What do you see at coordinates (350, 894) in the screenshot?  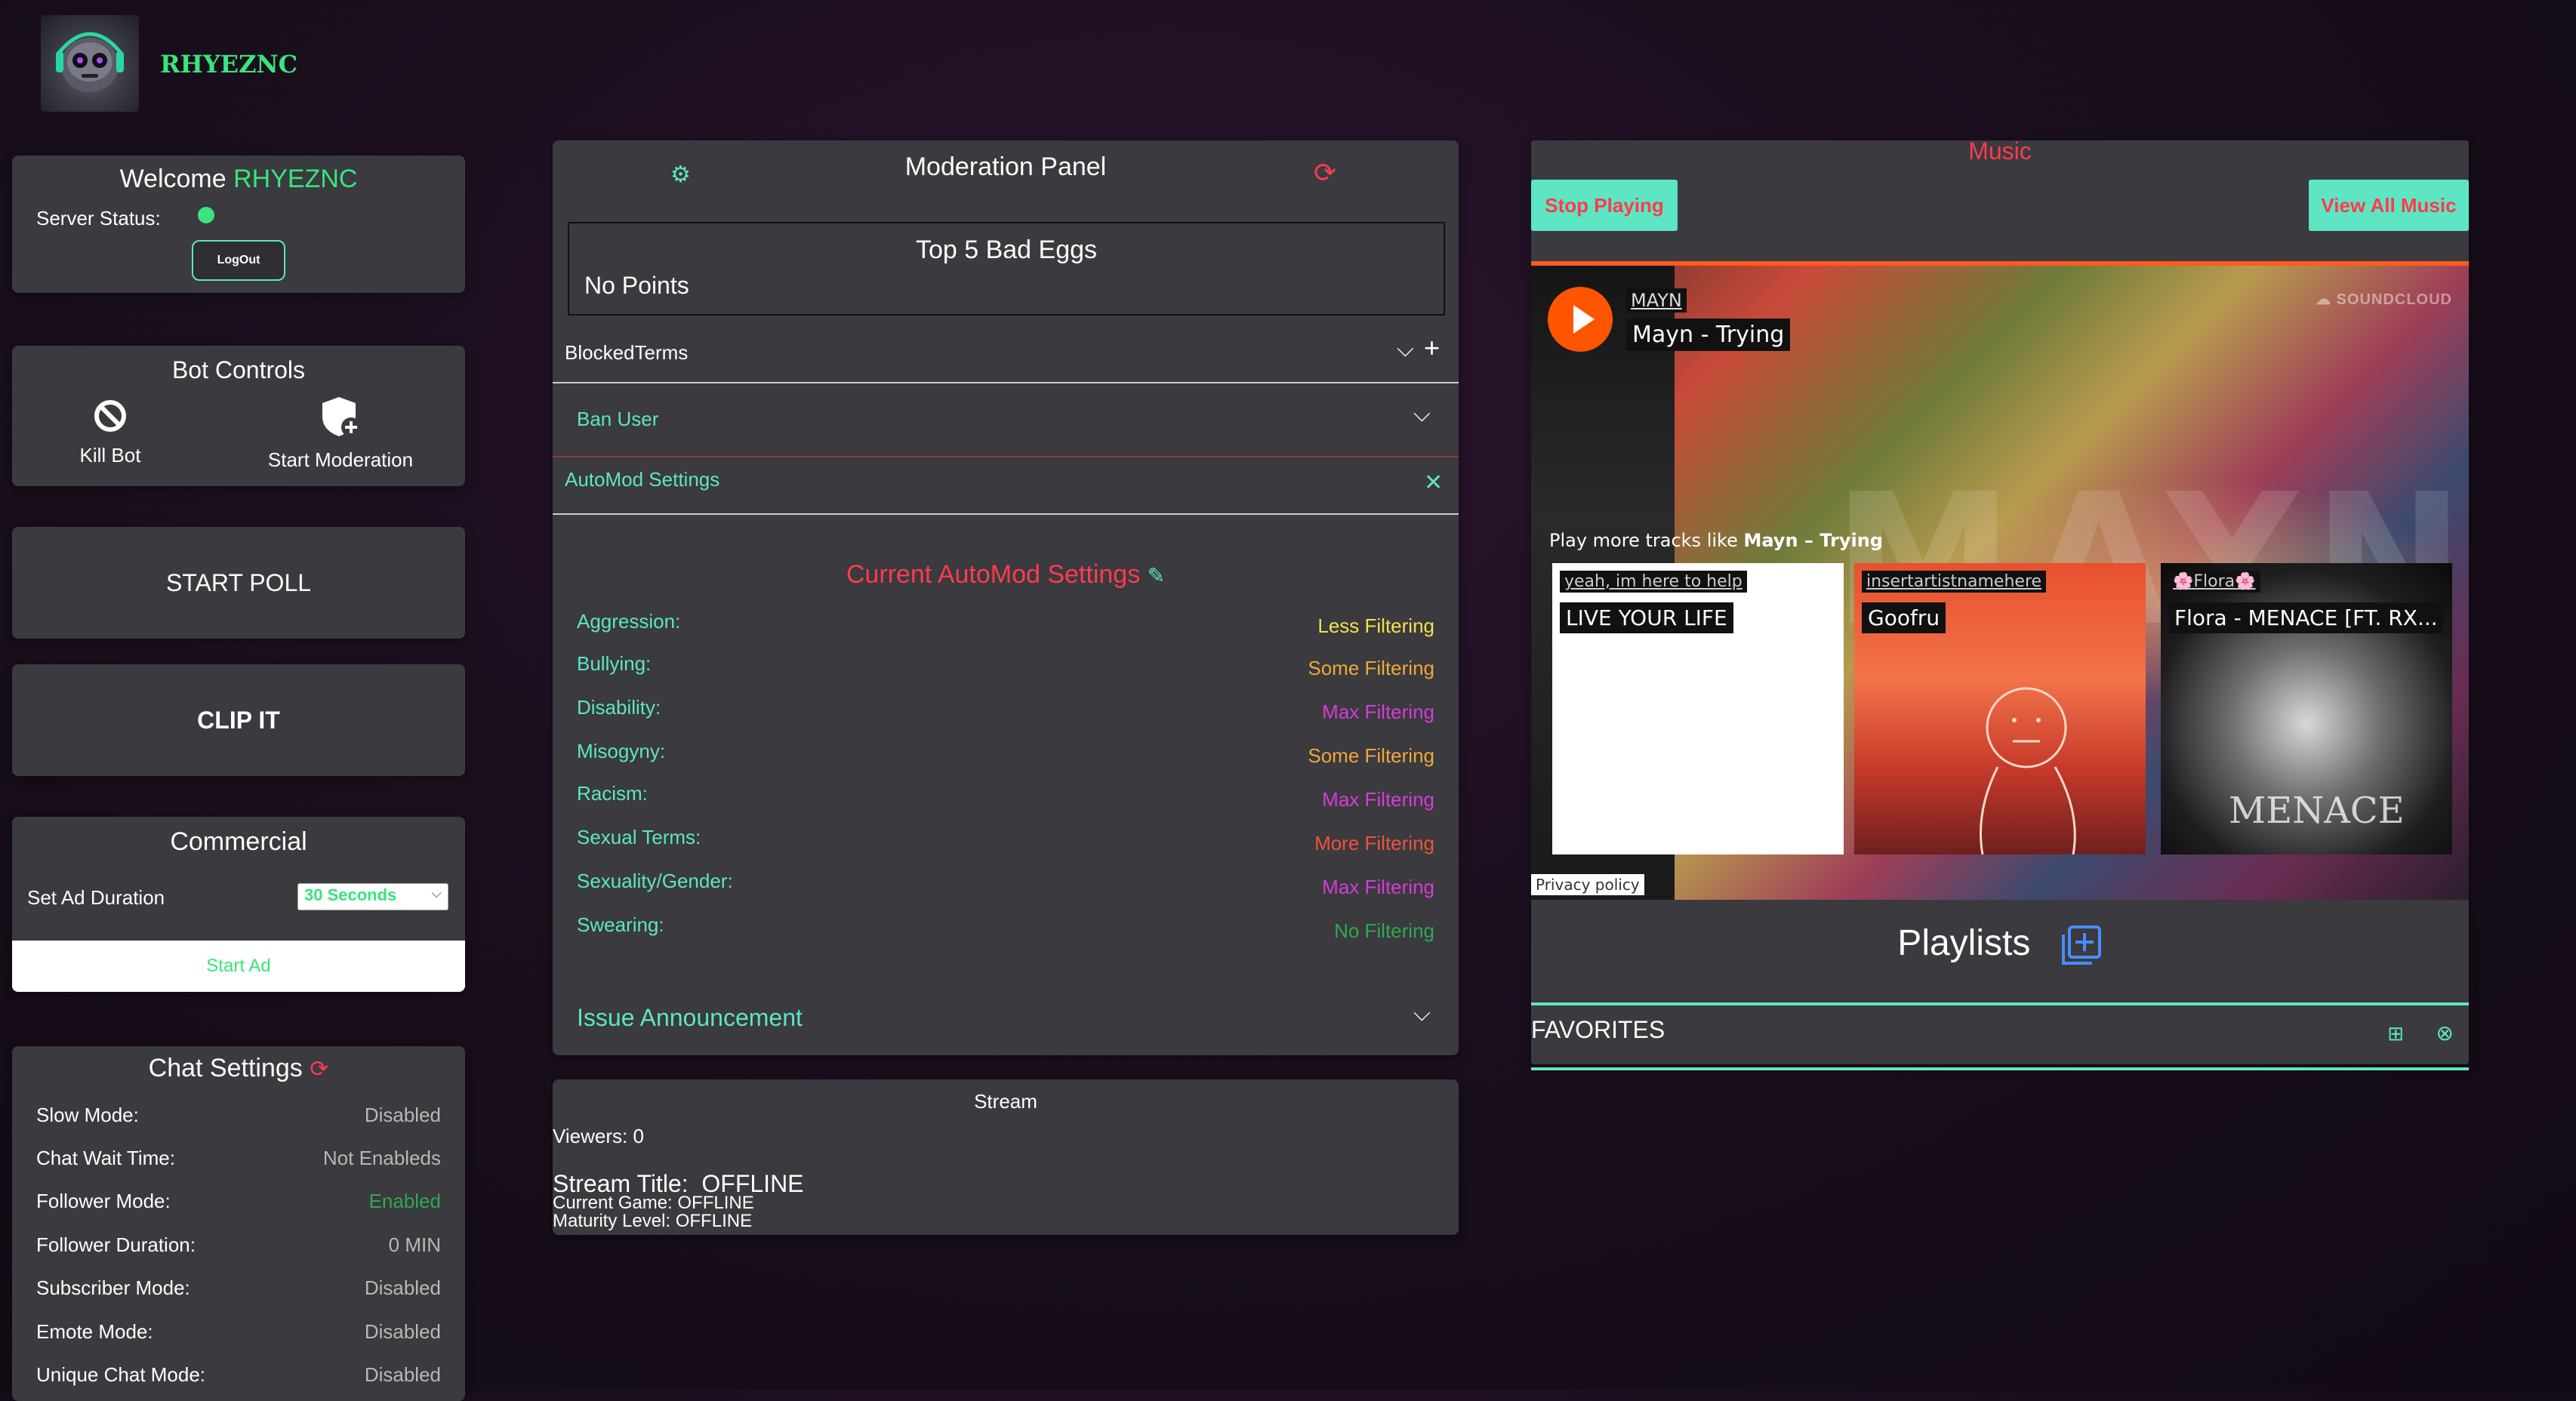 I see `ad-duration-value: 30 Seconds` at bounding box center [350, 894].